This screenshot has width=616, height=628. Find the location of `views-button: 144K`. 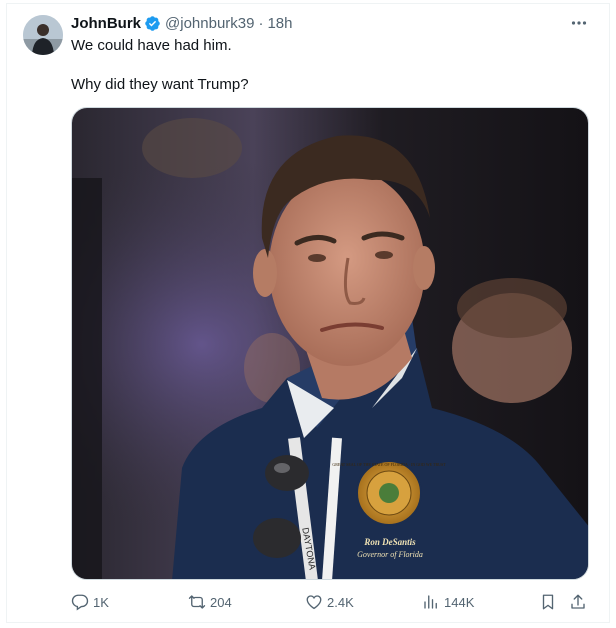

views-button: 144K is located at coordinates (448, 602).